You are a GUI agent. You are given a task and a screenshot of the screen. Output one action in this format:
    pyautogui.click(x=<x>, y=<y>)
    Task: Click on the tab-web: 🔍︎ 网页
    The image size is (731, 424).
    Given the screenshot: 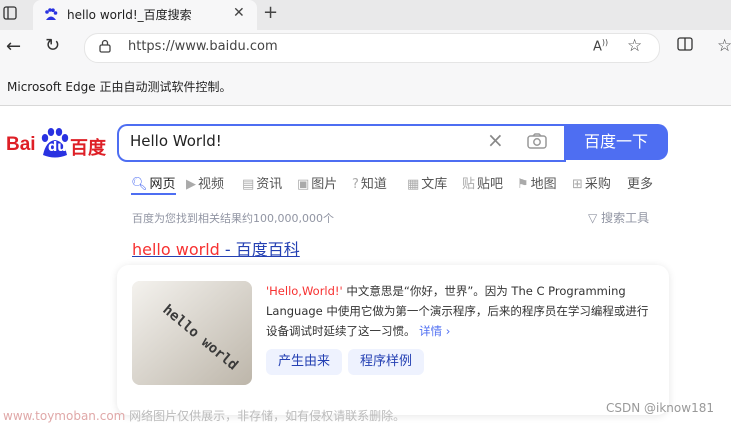 What is the action you would take?
    pyautogui.click(x=153, y=182)
    